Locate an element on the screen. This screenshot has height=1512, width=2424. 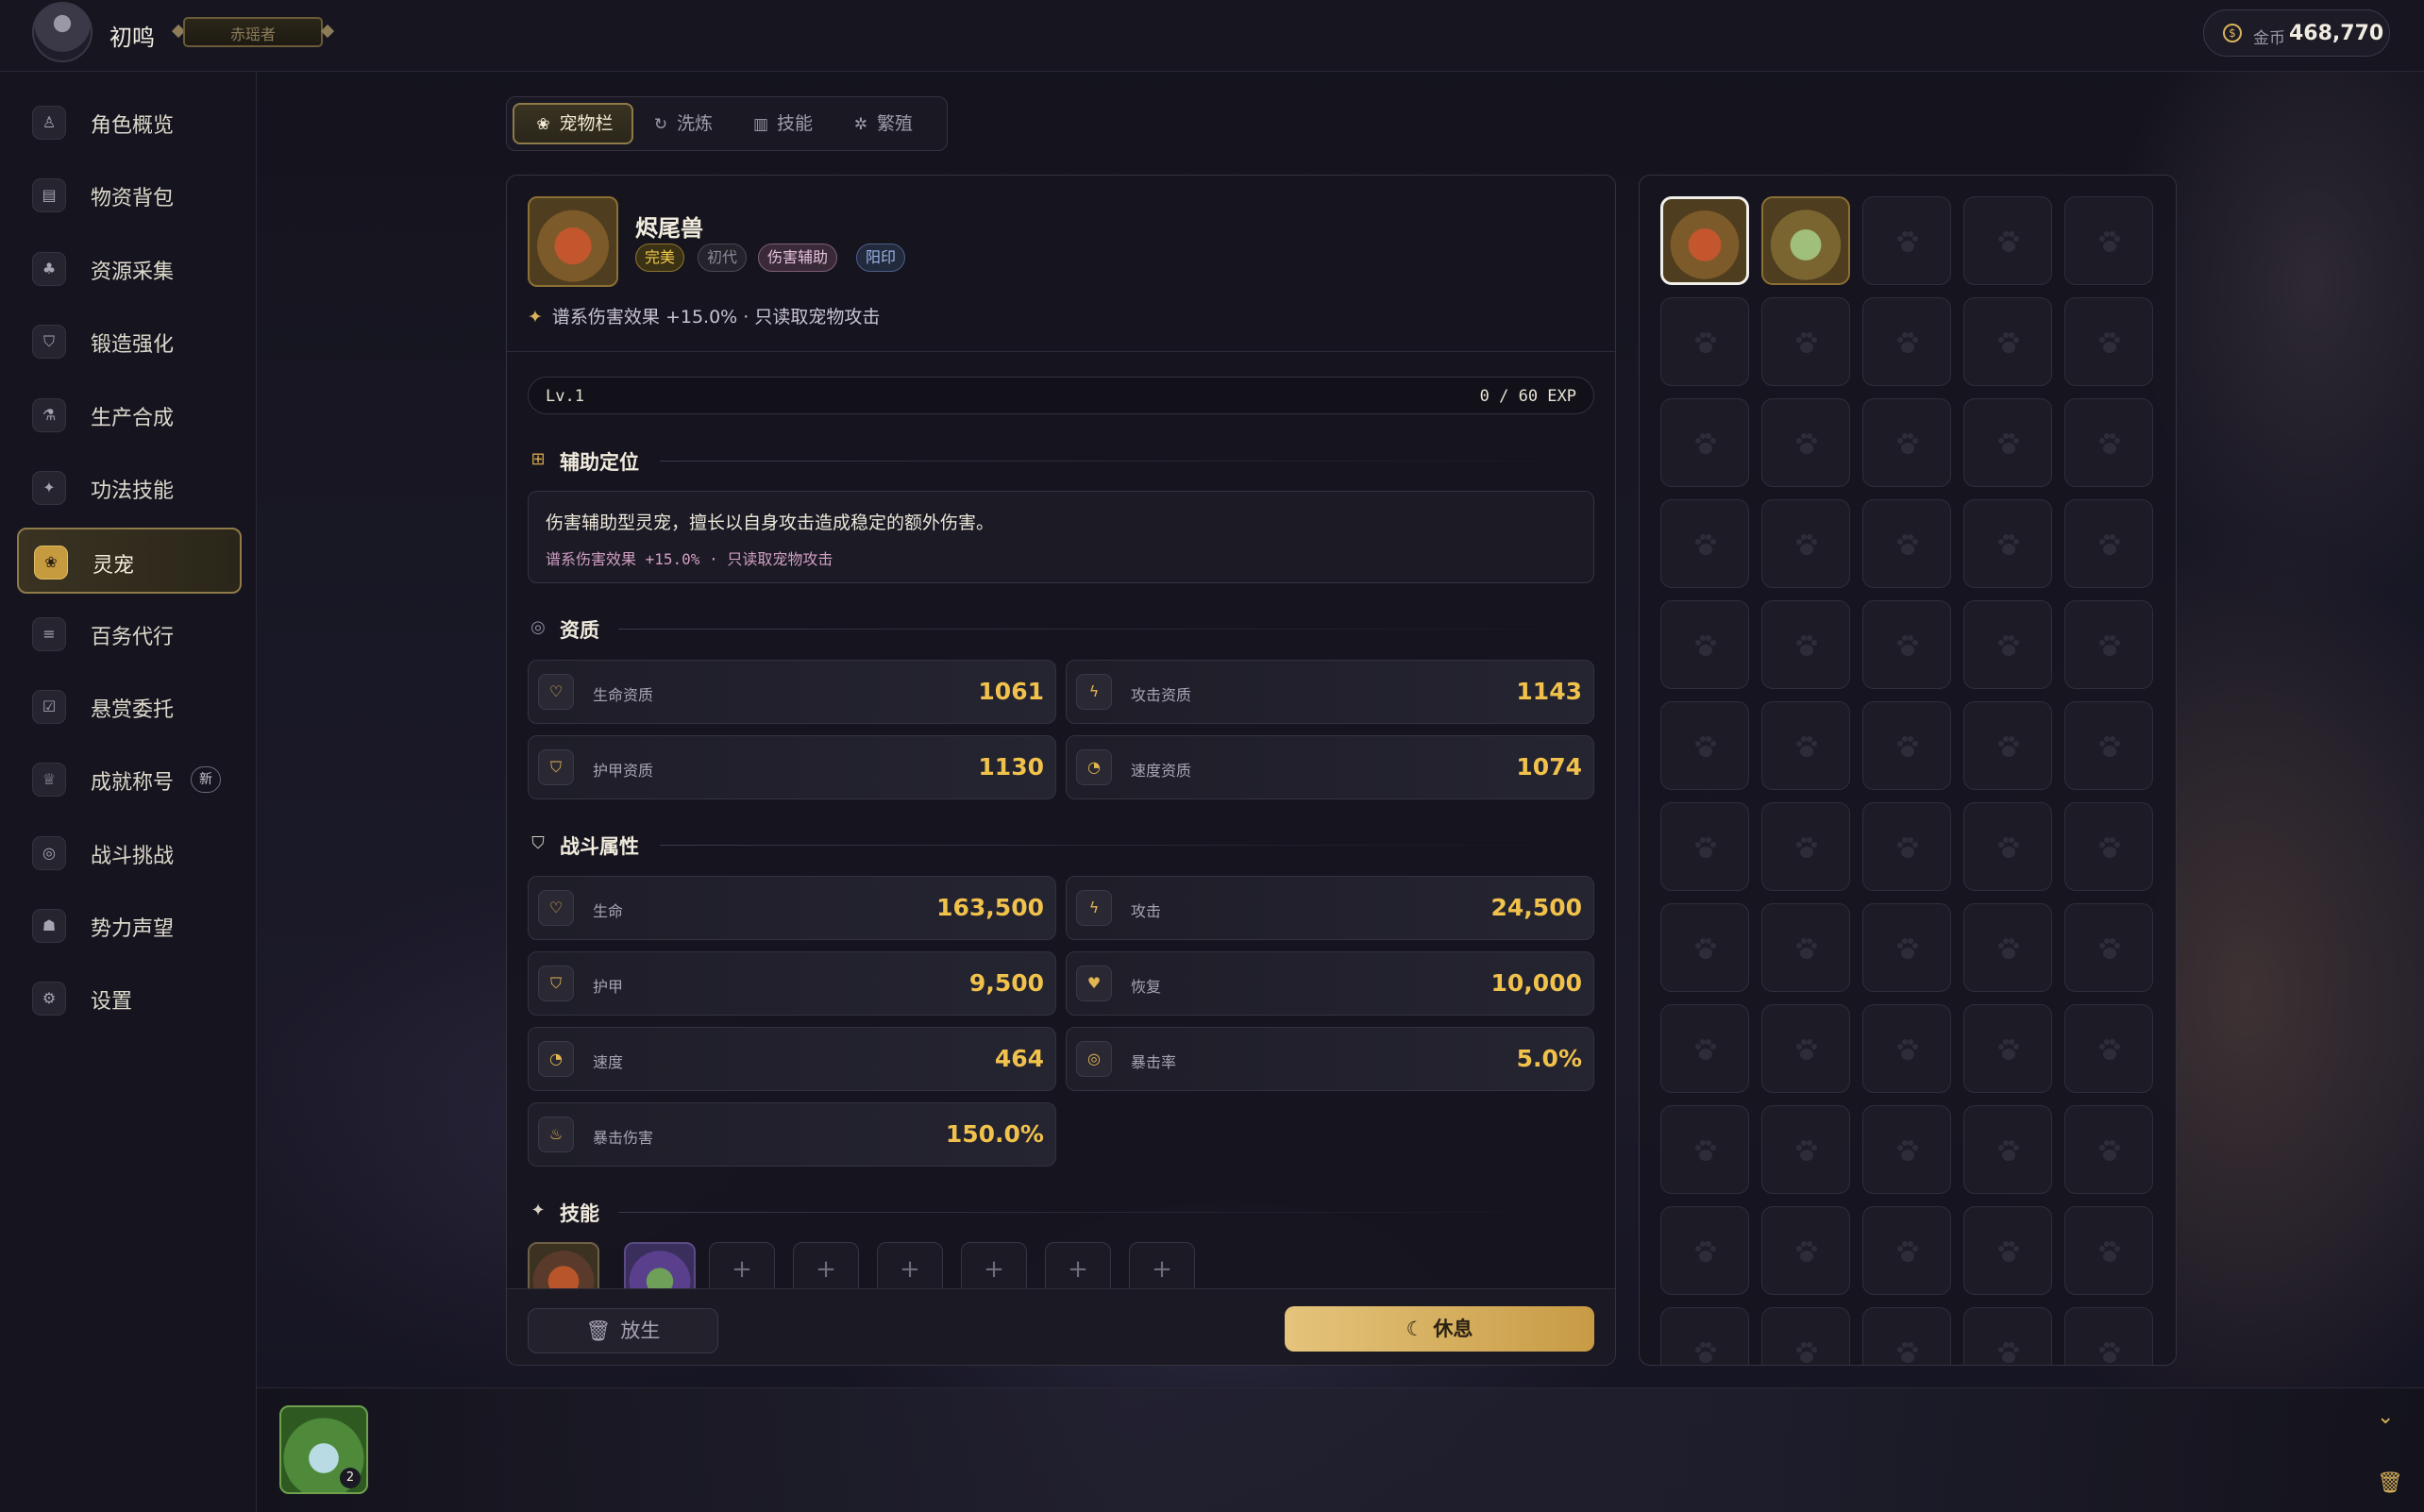
sidebar-item-bounties: ☑ 悬赏委托 is located at coordinates (130, 707).